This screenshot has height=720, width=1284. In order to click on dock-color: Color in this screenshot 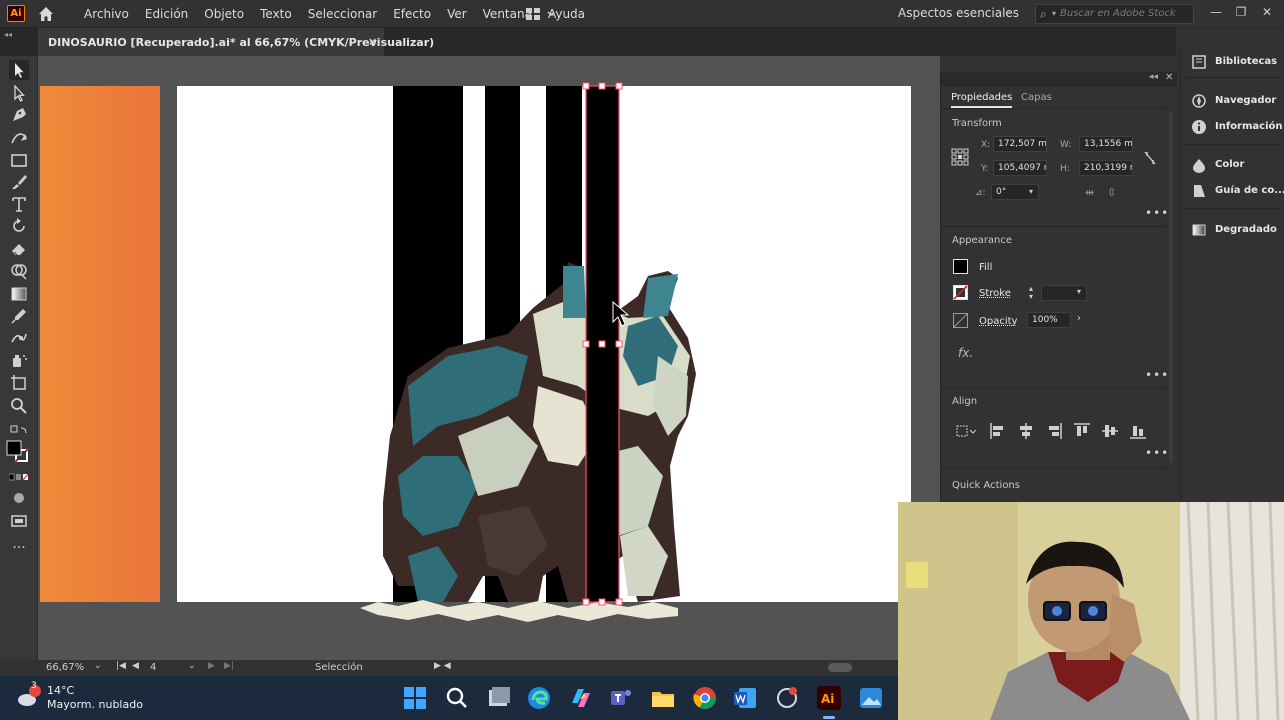, I will do `click(1232, 165)`.